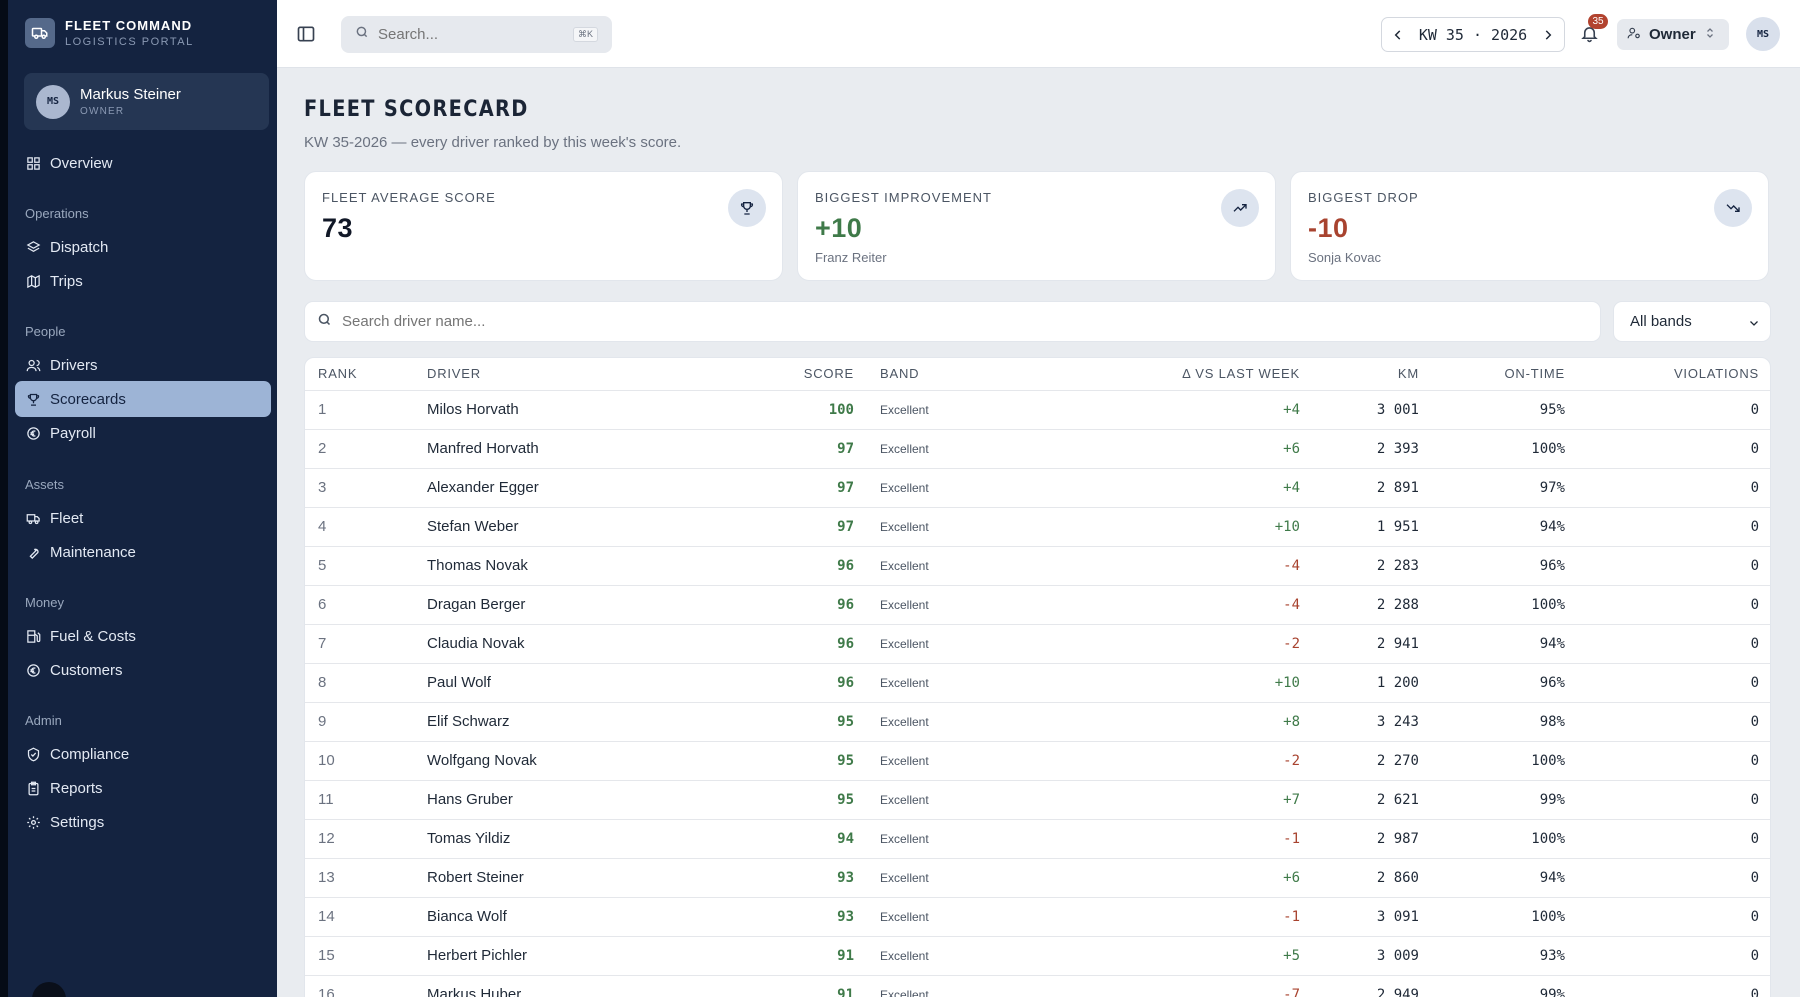 This screenshot has width=1800, height=997. I want to click on sidebar-item-dispatch: Dispatch, so click(143, 247).